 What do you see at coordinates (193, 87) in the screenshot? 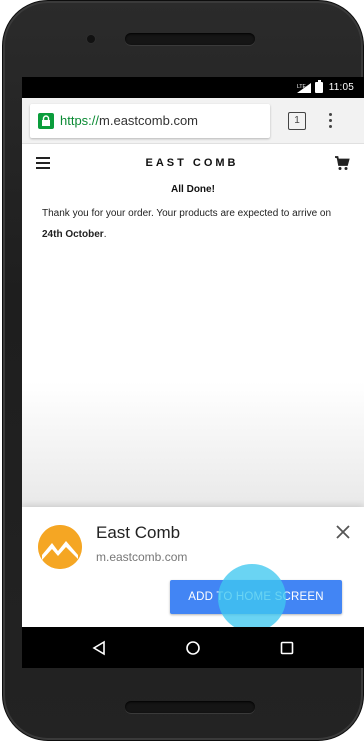
I see `status-bar: LTE 11:05` at bounding box center [193, 87].